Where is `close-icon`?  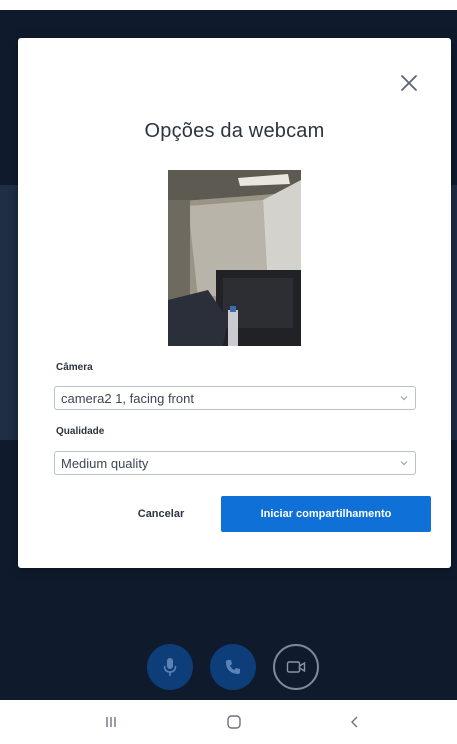 close-icon is located at coordinates (409, 83).